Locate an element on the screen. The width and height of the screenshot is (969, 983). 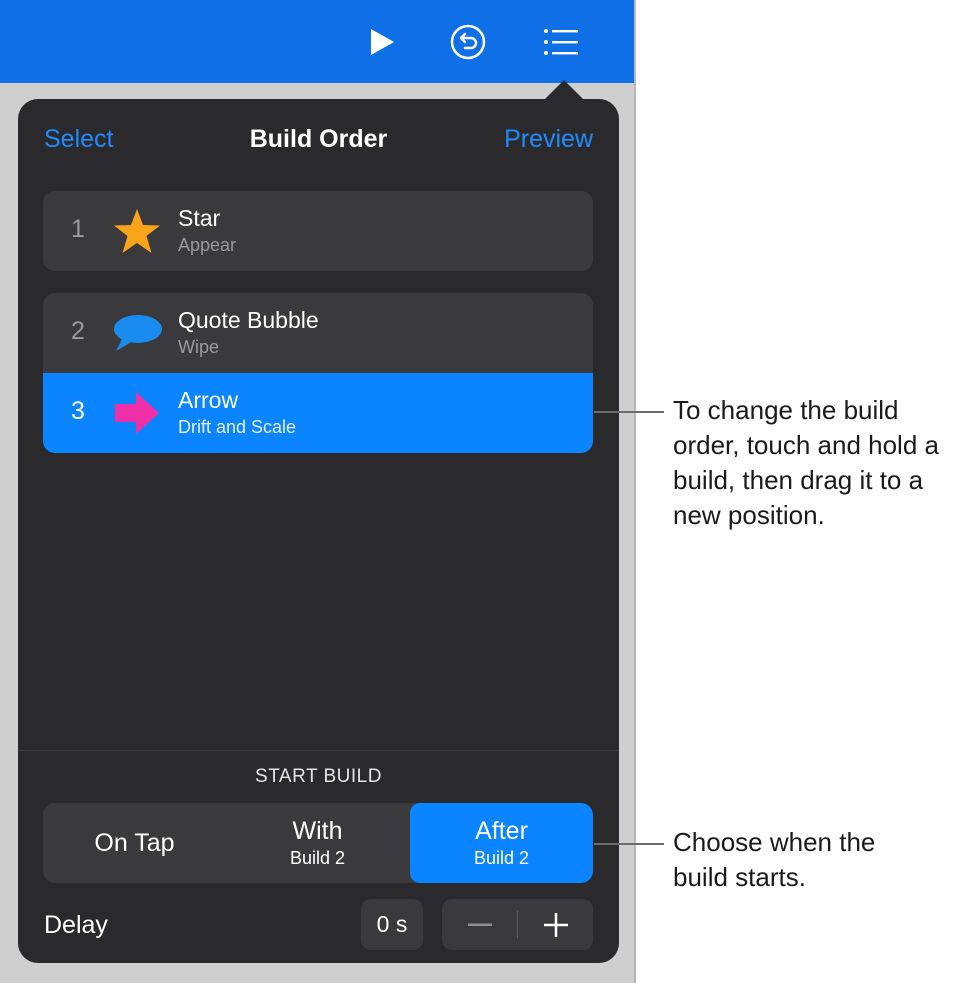
segment-after: After Build 2 is located at coordinates (501, 843).